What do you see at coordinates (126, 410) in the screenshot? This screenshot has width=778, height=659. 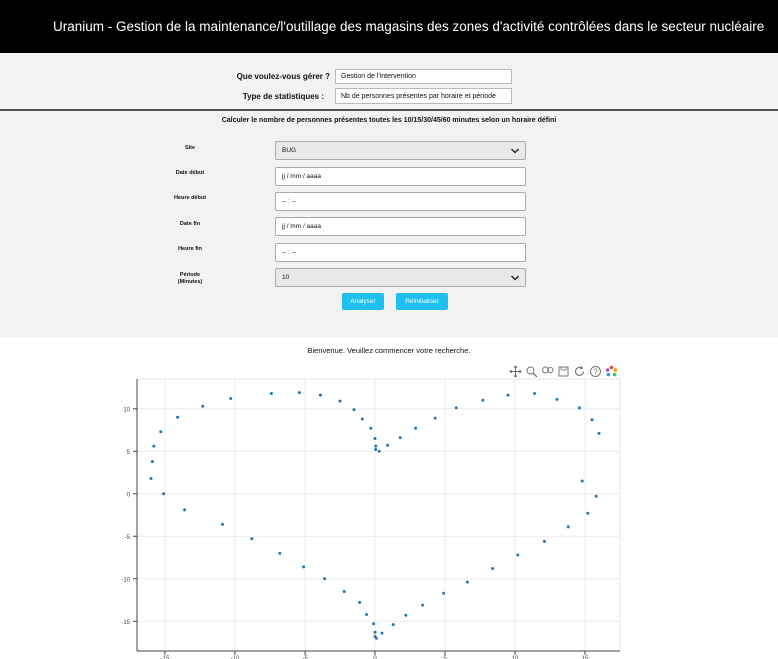 I see `y-tick-label: 10` at bounding box center [126, 410].